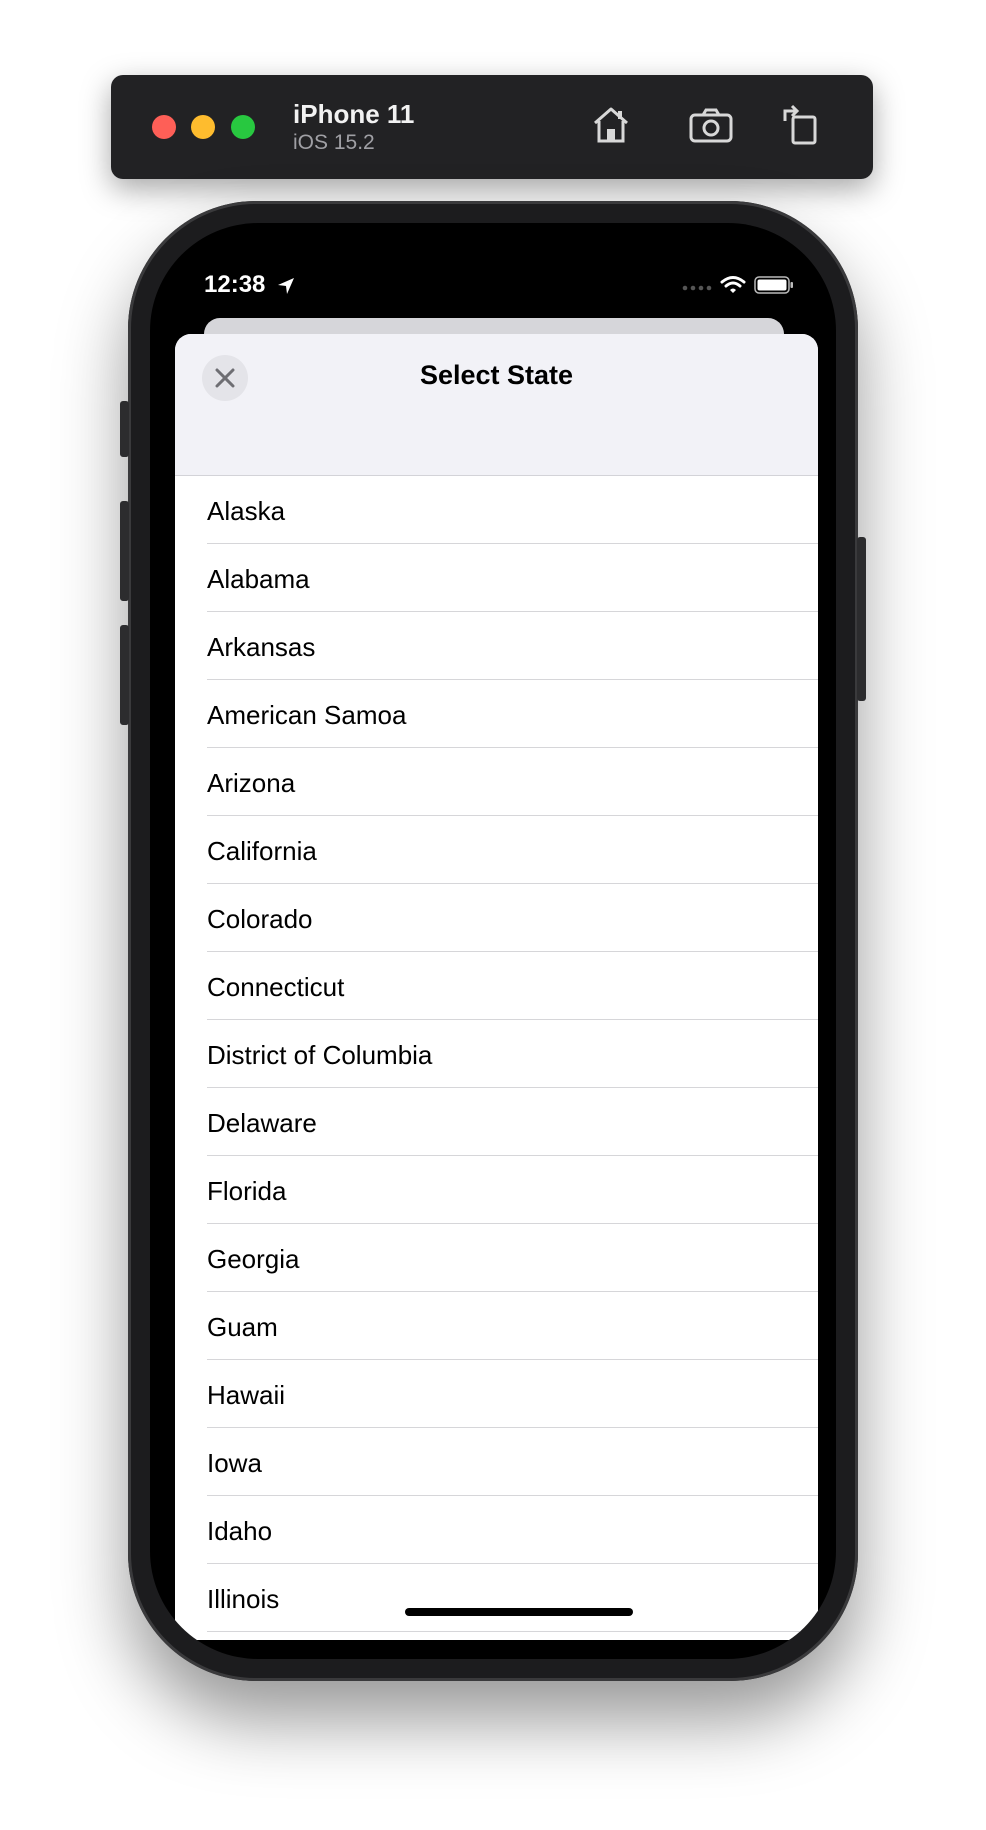  I want to click on state-label: Alaska, so click(246, 511).